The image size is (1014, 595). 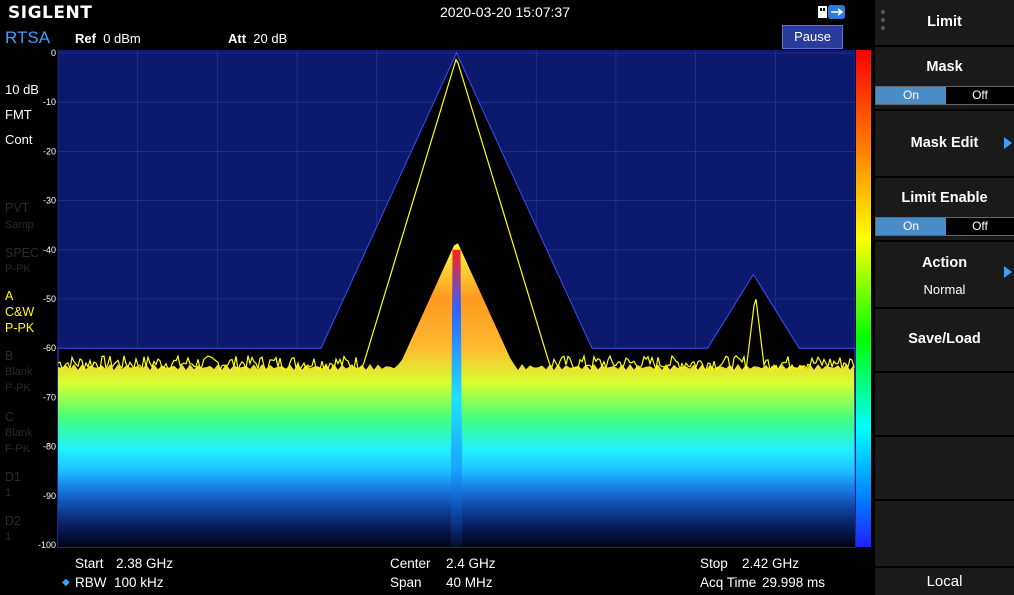 I want to click on trace-c-label: C, so click(x=9, y=417).